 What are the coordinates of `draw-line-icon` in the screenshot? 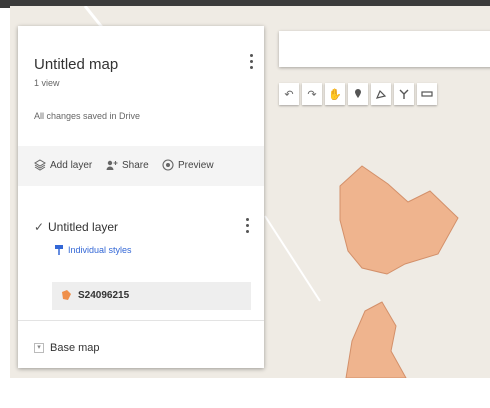 It's located at (381, 94).